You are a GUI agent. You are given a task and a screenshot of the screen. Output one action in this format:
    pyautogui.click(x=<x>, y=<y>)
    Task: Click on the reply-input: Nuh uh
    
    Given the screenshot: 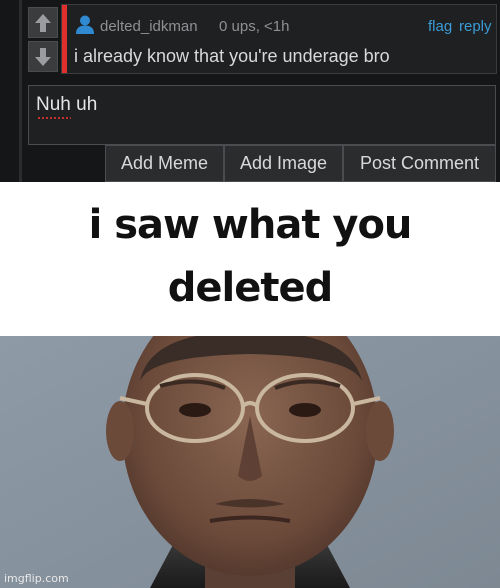 What is the action you would take?
    pyautogui.click(x=262, y=115)
    